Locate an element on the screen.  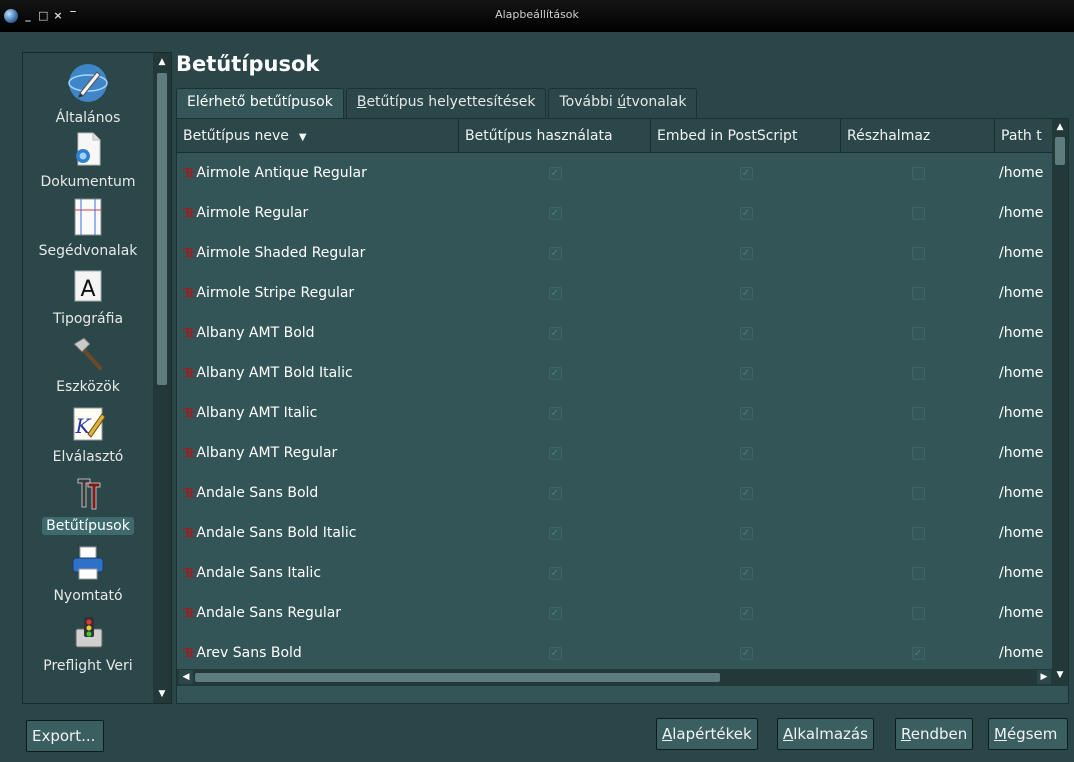
table-row: Tr Andale Sans Bold Italic ✓ ✓ /home is located at coordinates (615, 533).